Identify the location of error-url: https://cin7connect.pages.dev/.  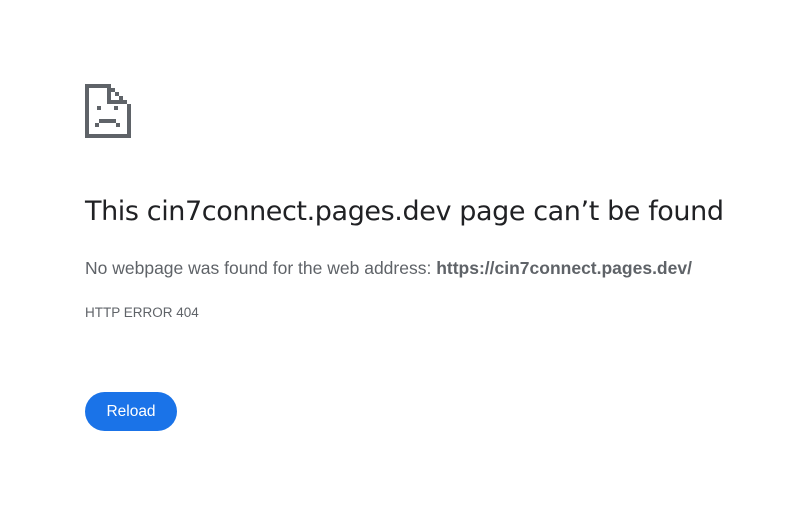
(564, 268).